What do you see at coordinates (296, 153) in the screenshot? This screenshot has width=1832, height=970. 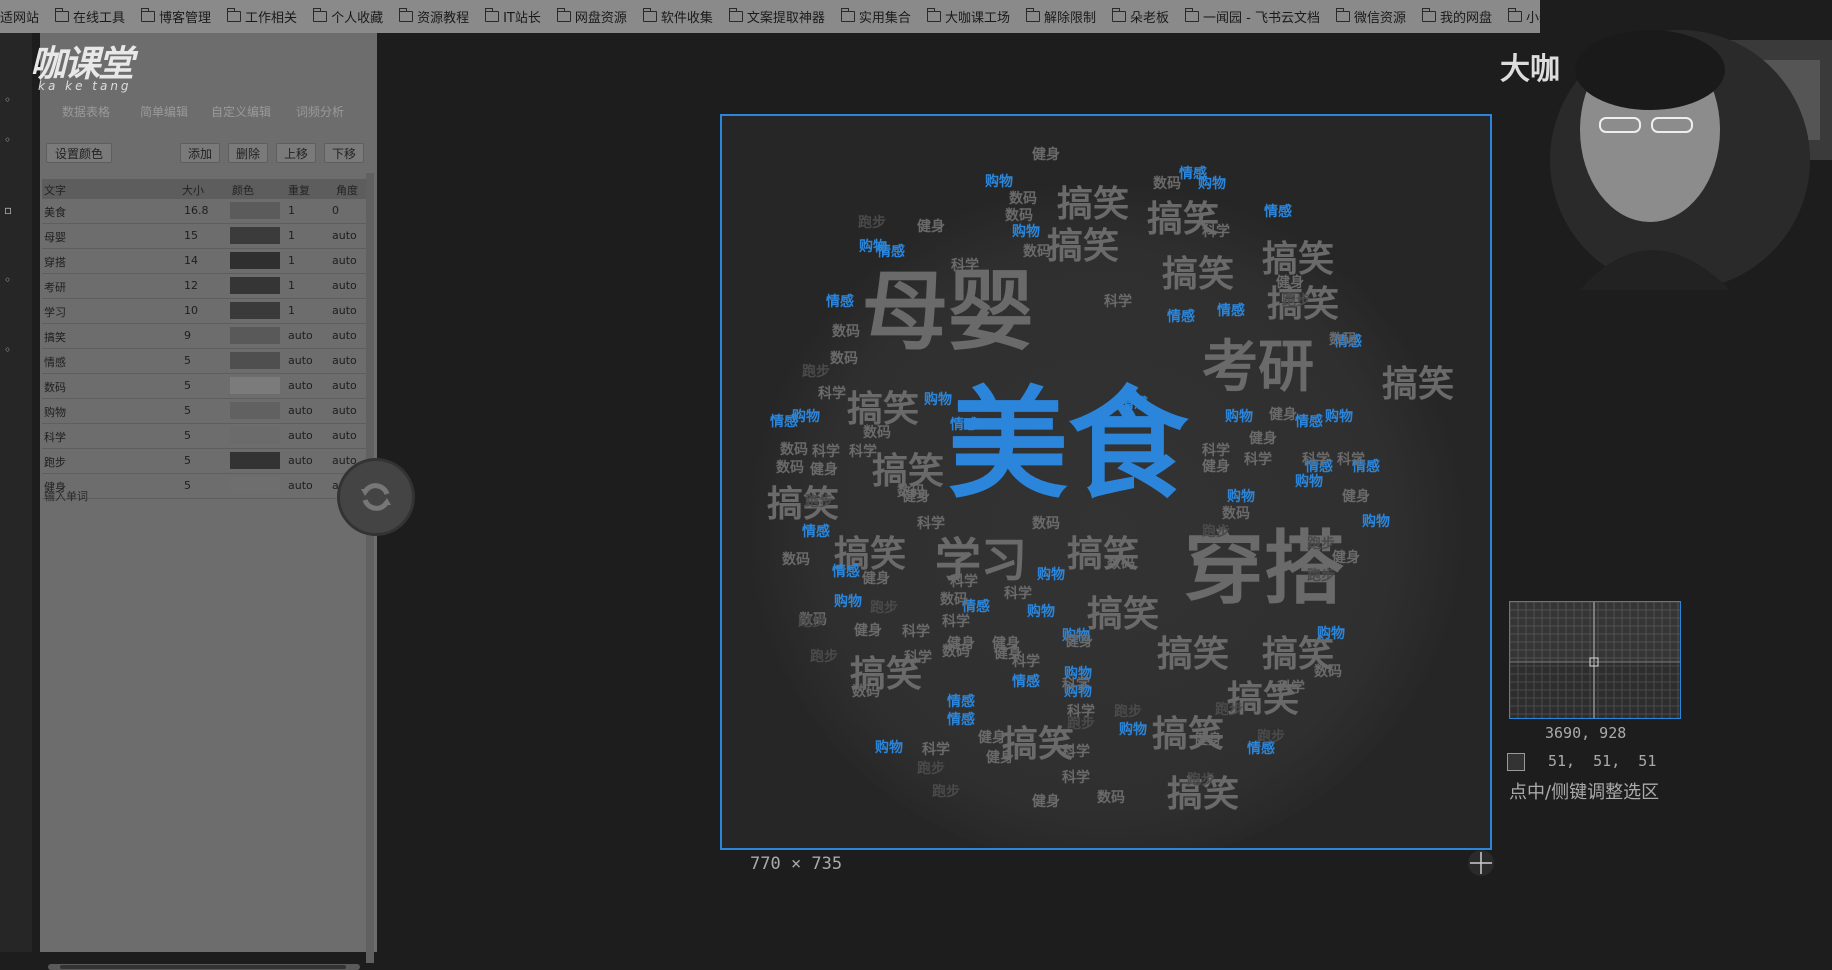 I see `move-up-button: 上移` at bounding box center [296, 153].